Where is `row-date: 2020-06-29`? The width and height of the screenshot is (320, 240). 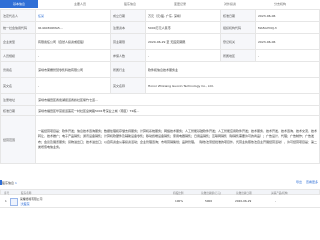
row-date: 2020-06-29 is located at coordinates (243, 201).